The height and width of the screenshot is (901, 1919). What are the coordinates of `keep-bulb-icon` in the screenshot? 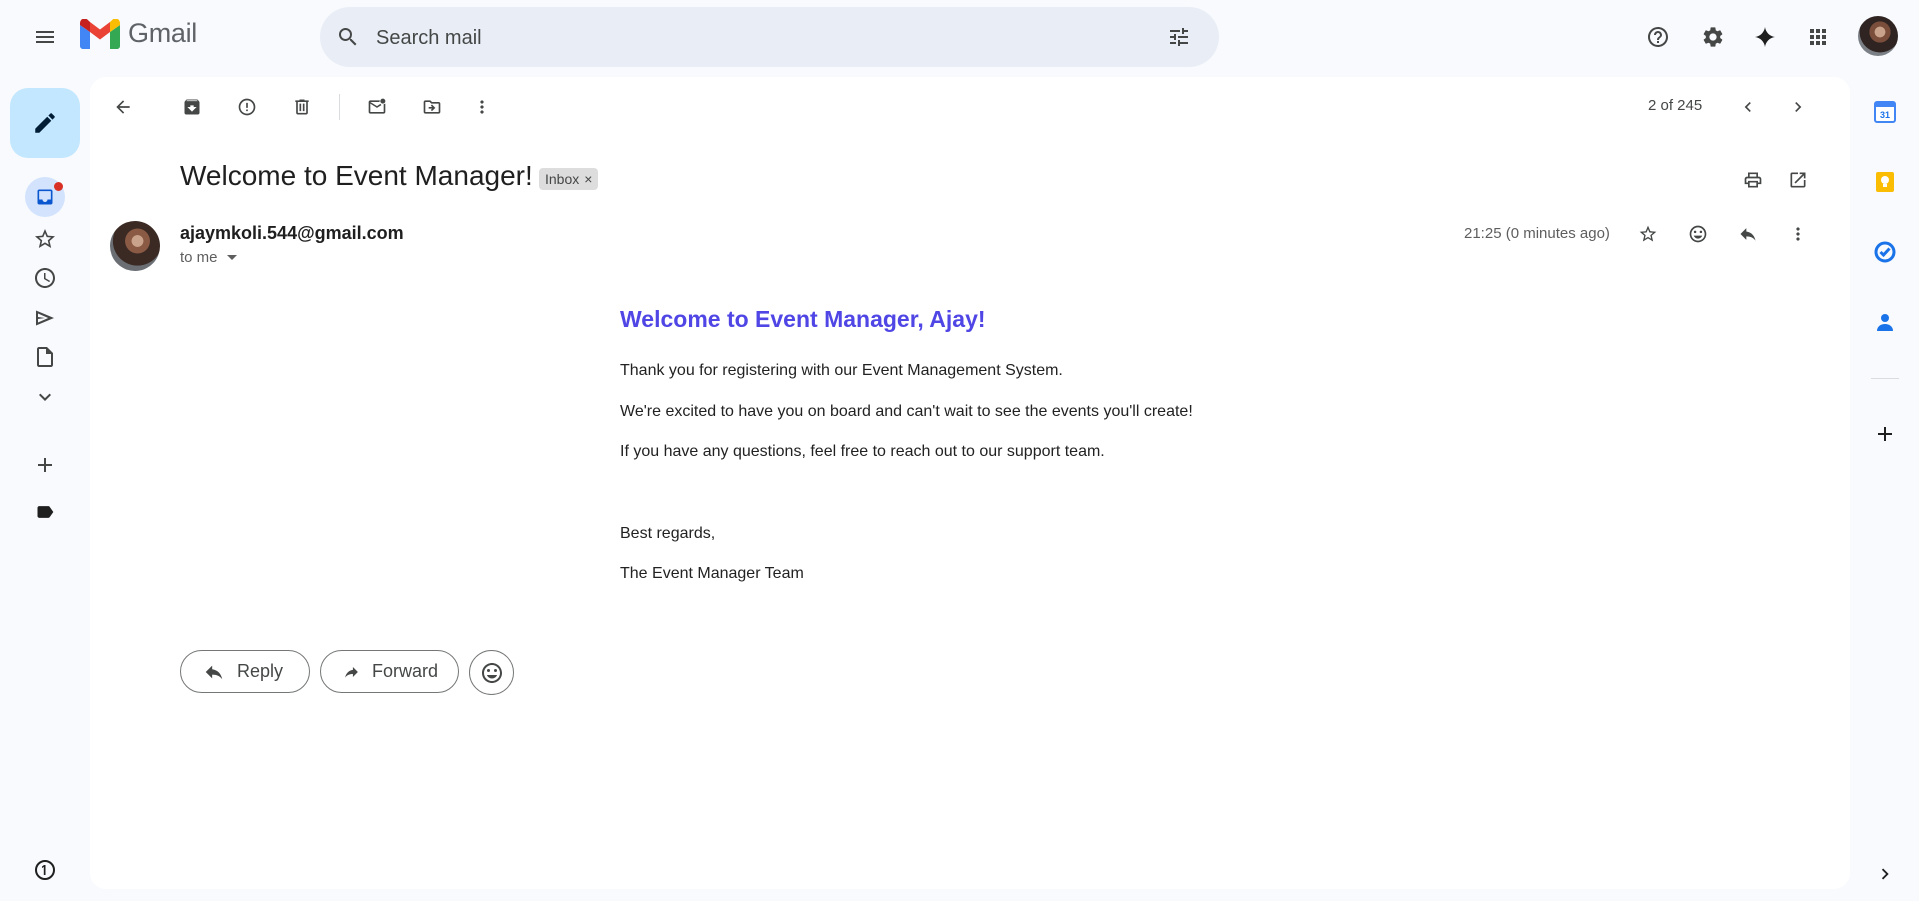 It's located at (1885, 182).